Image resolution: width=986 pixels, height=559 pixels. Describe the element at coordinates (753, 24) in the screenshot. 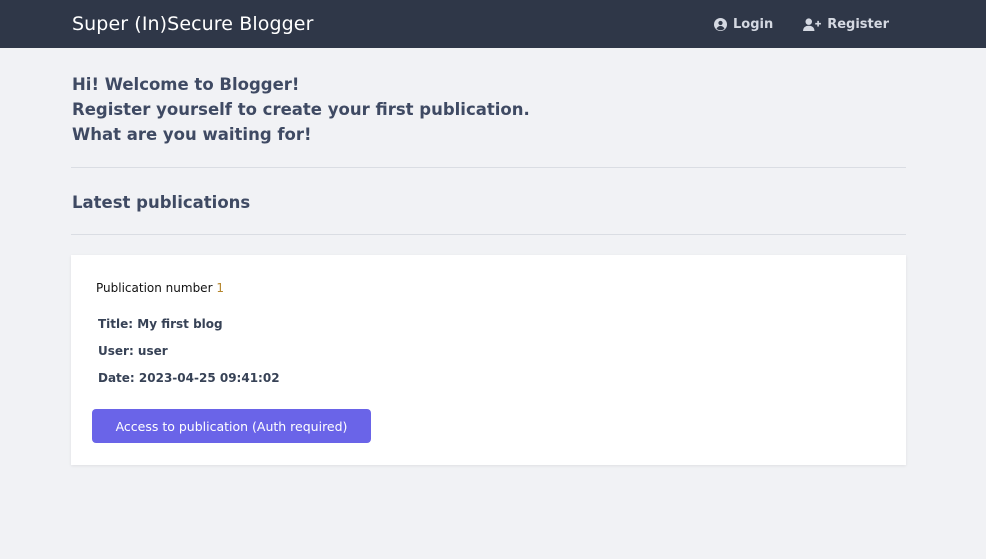

I see `login-label: Login` at that location.